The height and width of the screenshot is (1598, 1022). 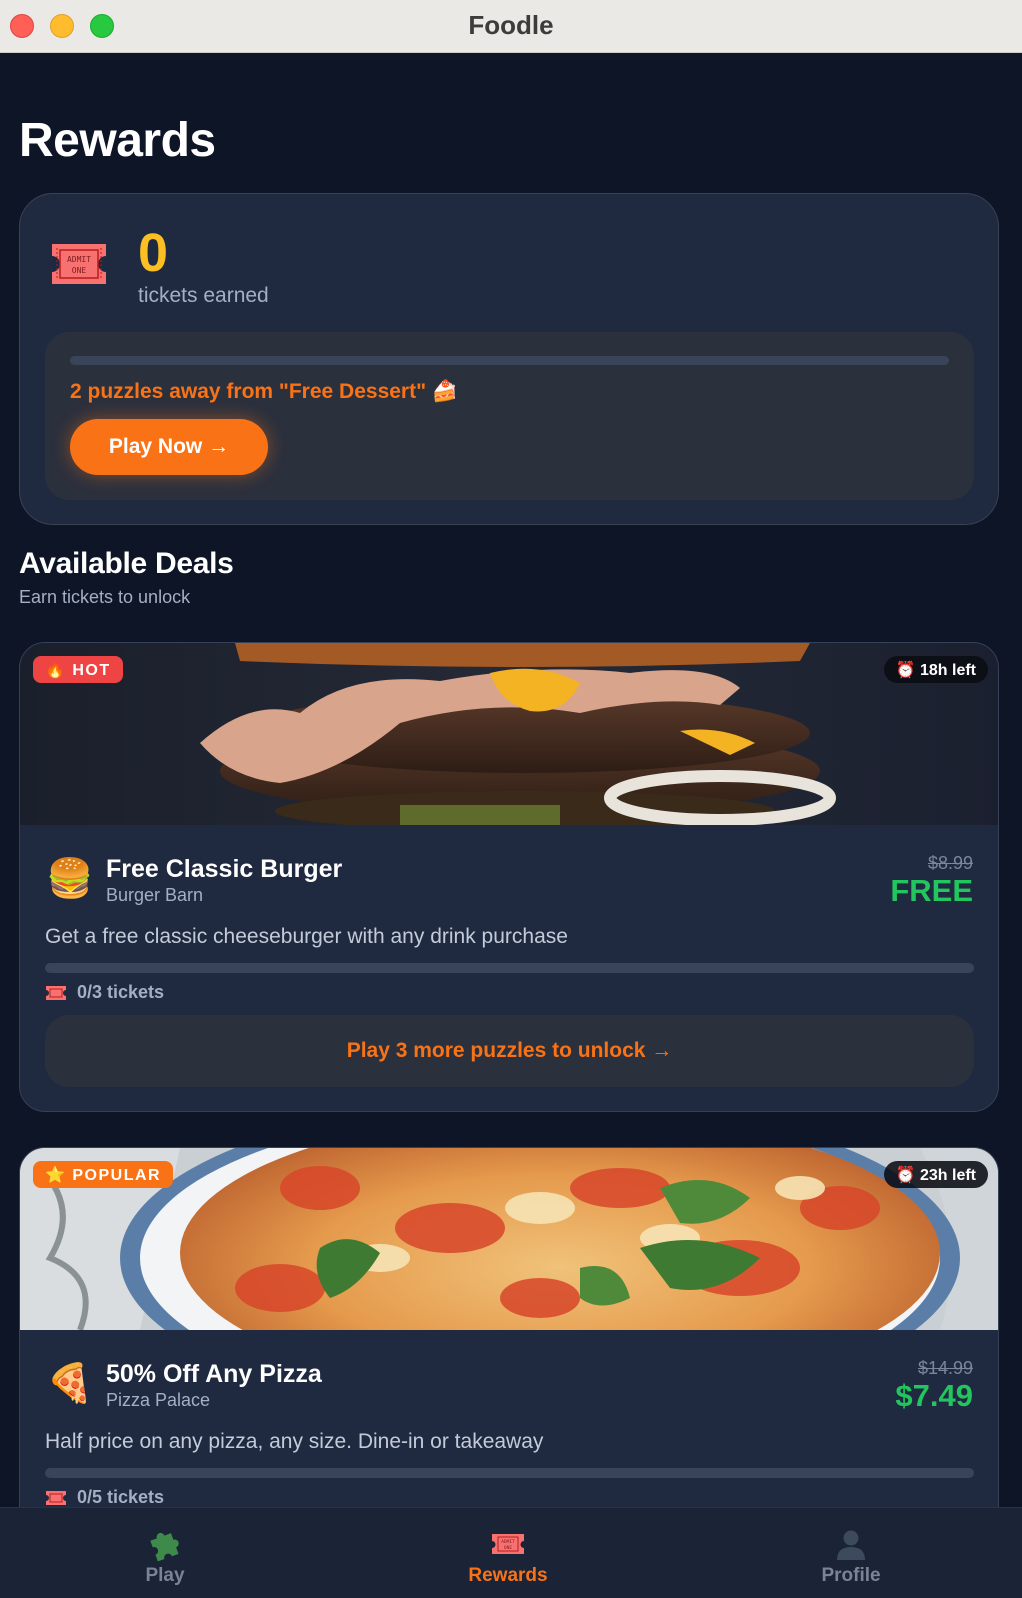 I want to click on burger-icon: 🍔, so click(x=70, y=879).